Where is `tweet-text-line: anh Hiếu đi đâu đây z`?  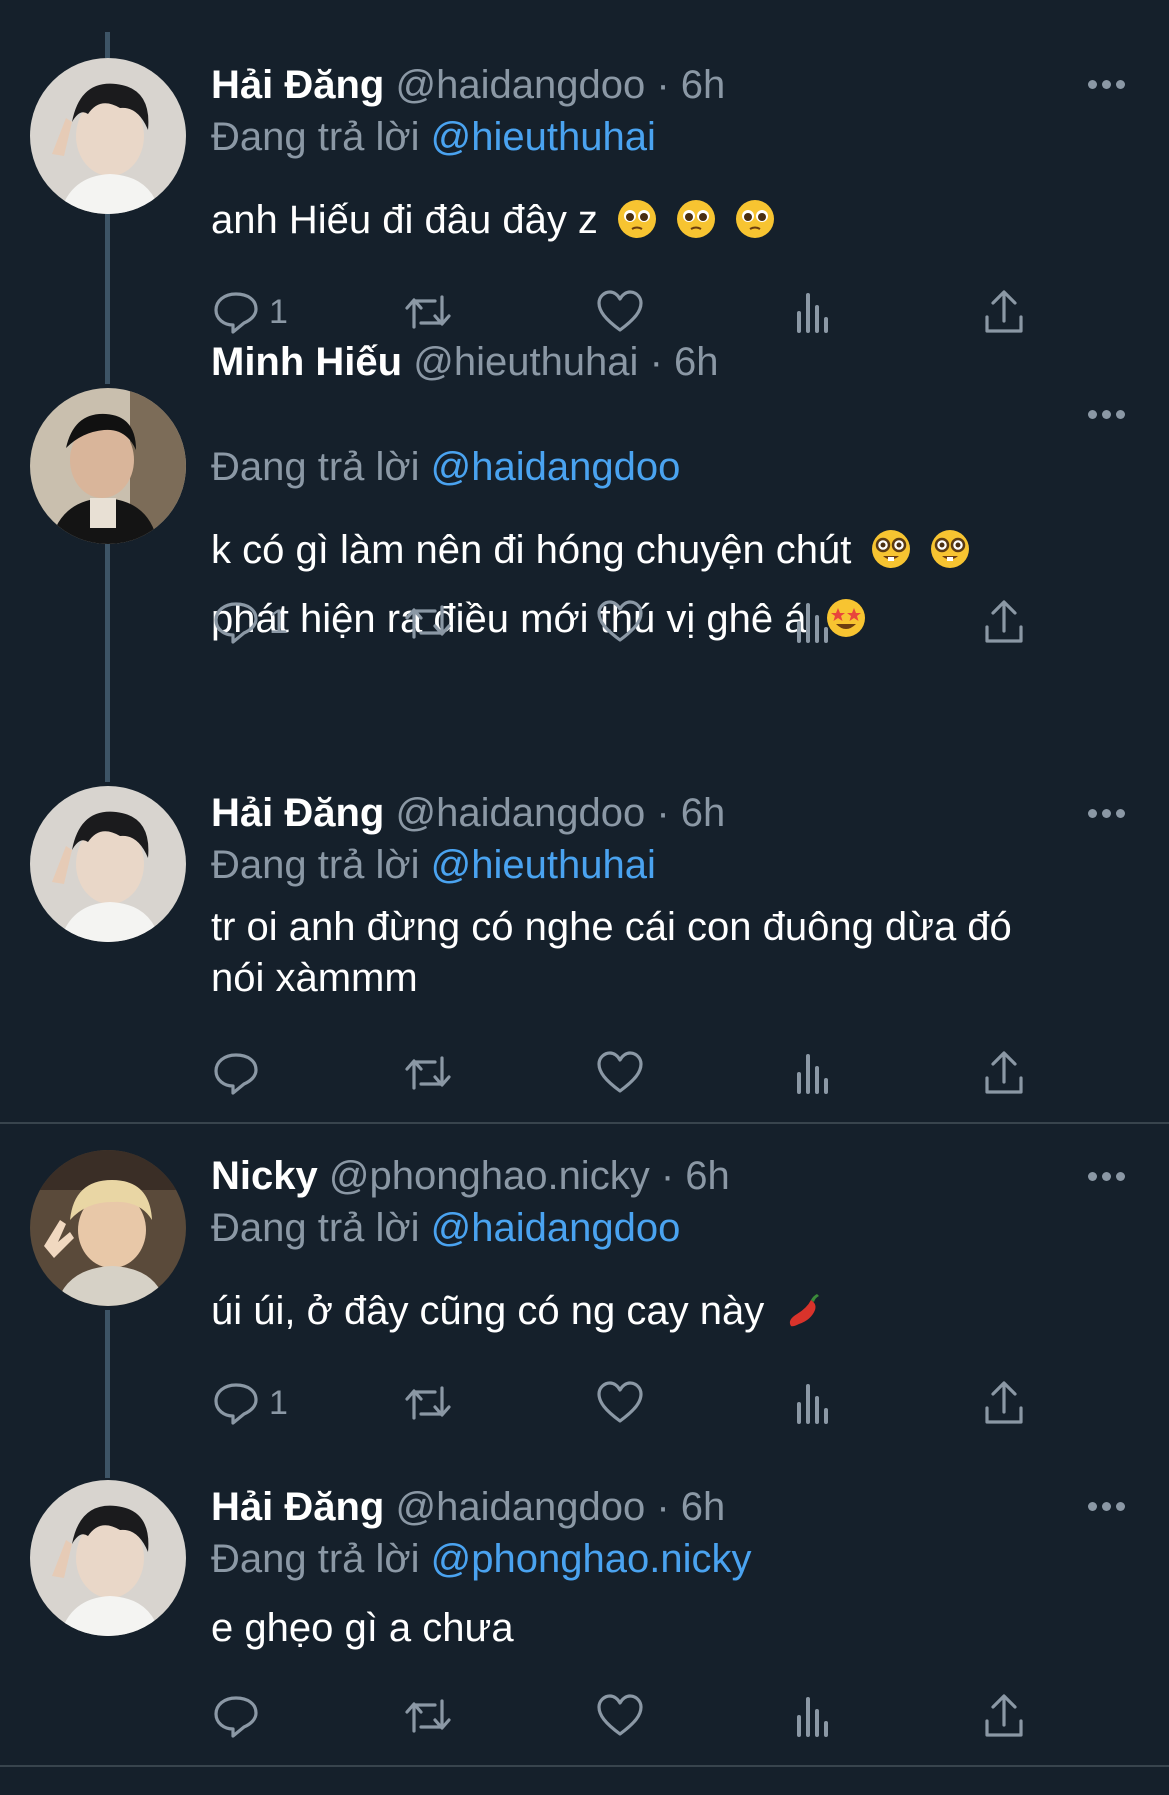
tweet-text-line: anh Hiếu đi đâu đây z is located at coordinates (404, 220).